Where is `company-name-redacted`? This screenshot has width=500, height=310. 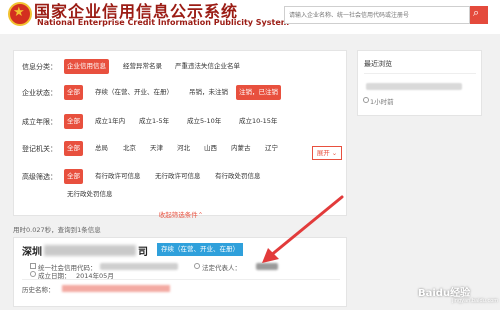 company-name-redacted is located at coordinates (90, 250).